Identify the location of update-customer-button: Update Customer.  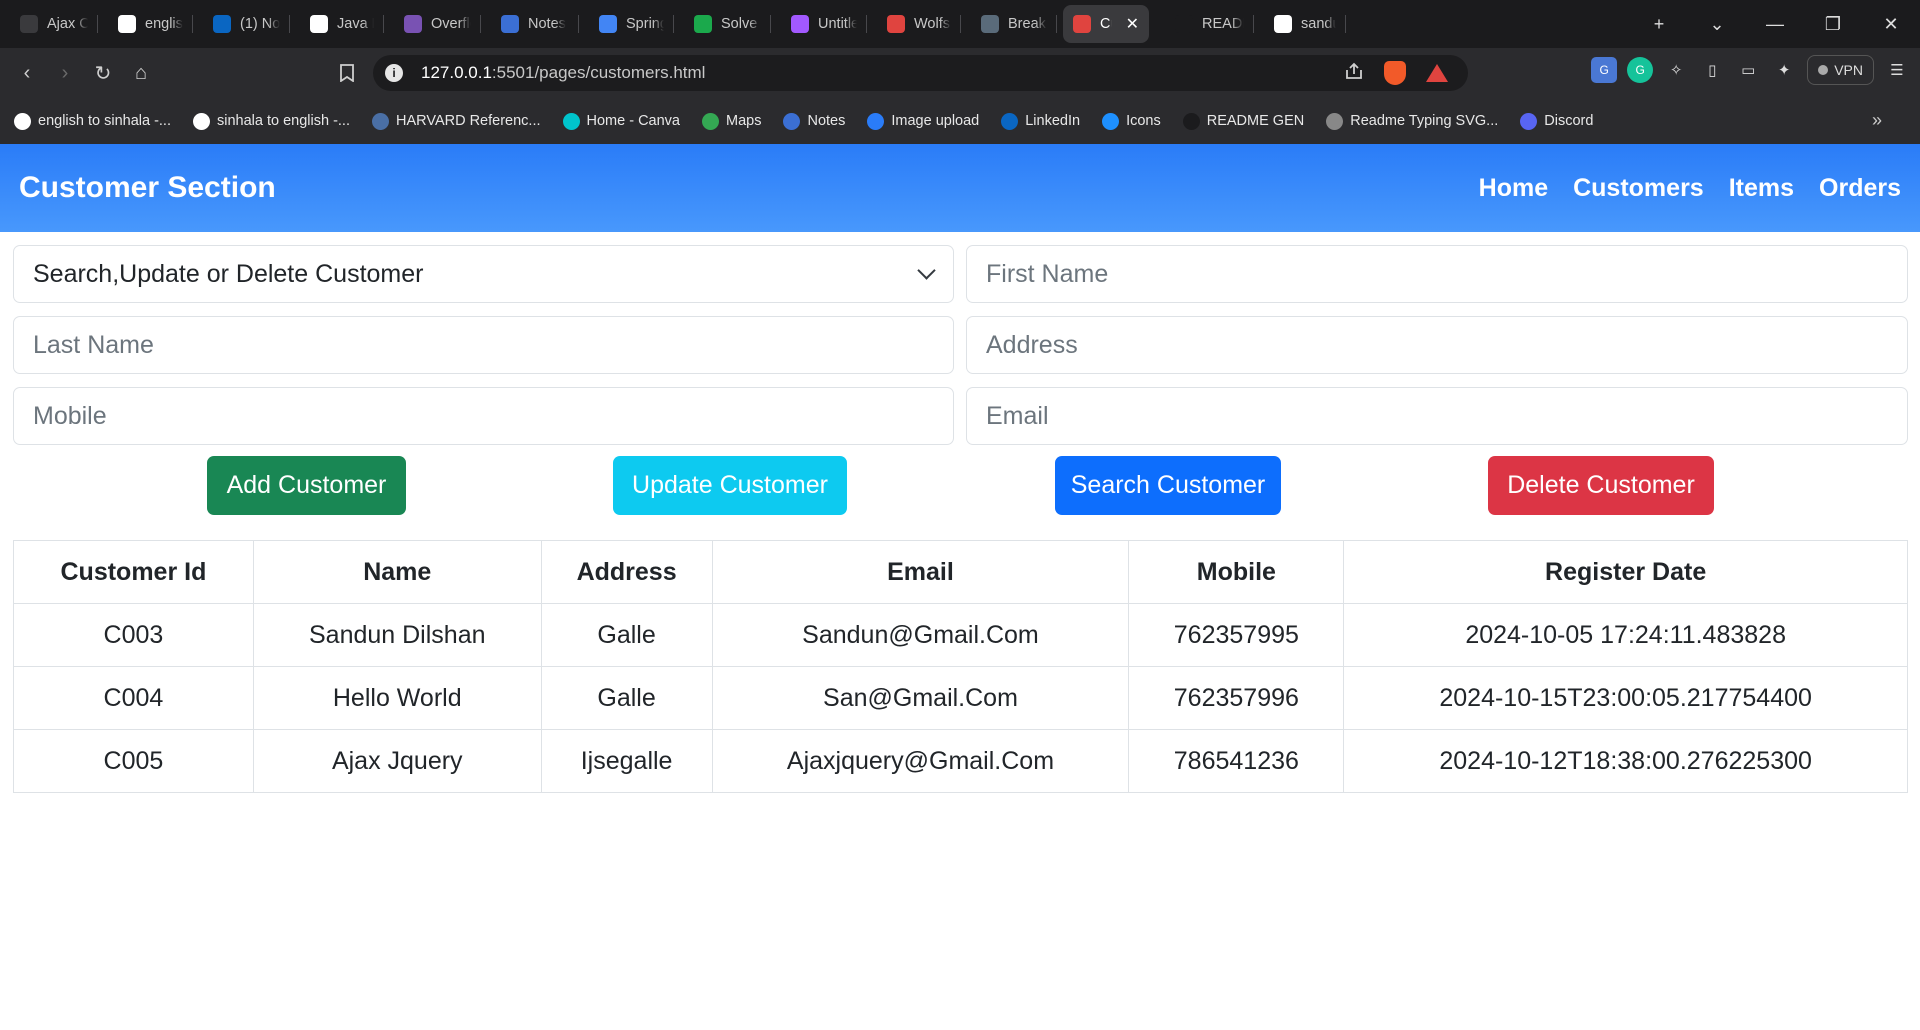
(730, 485).